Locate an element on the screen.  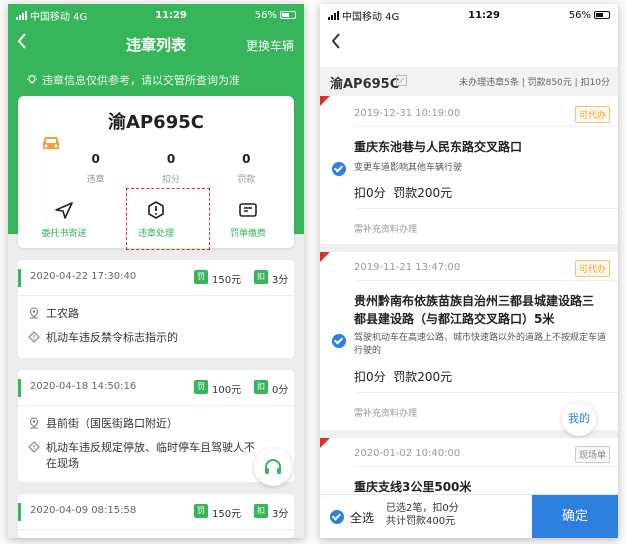
edit-icon is located at coordinates (401, 80).